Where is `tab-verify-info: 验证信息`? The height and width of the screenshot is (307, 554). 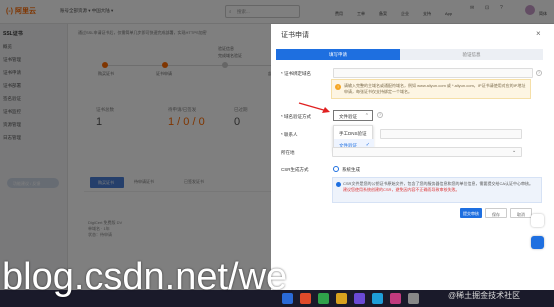 tab-verify-info: 验证信息 is located at coordinates (471, 54).